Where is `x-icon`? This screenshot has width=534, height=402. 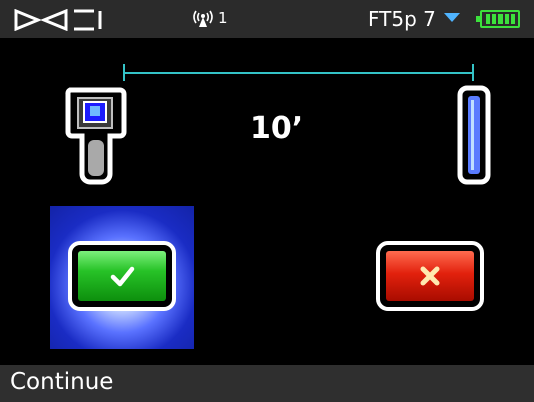 x-icon is located at coordinates (430, 276).